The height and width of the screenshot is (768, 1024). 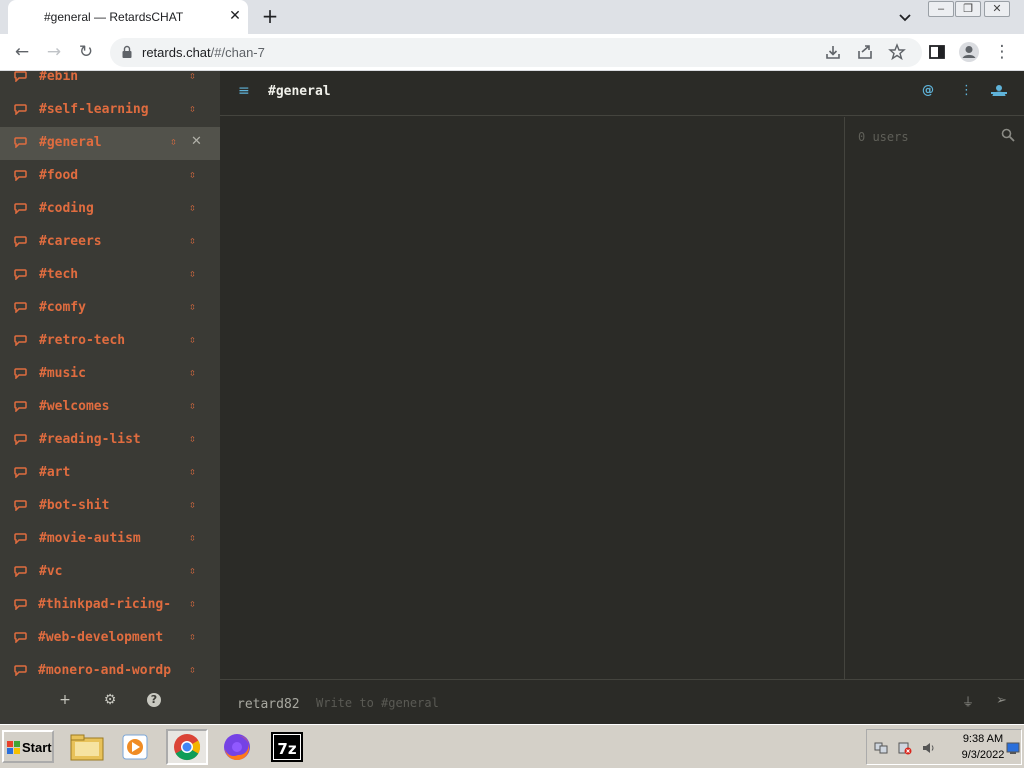 I want to click on 7zip-icon: 7z, so click(x=287, y=747).